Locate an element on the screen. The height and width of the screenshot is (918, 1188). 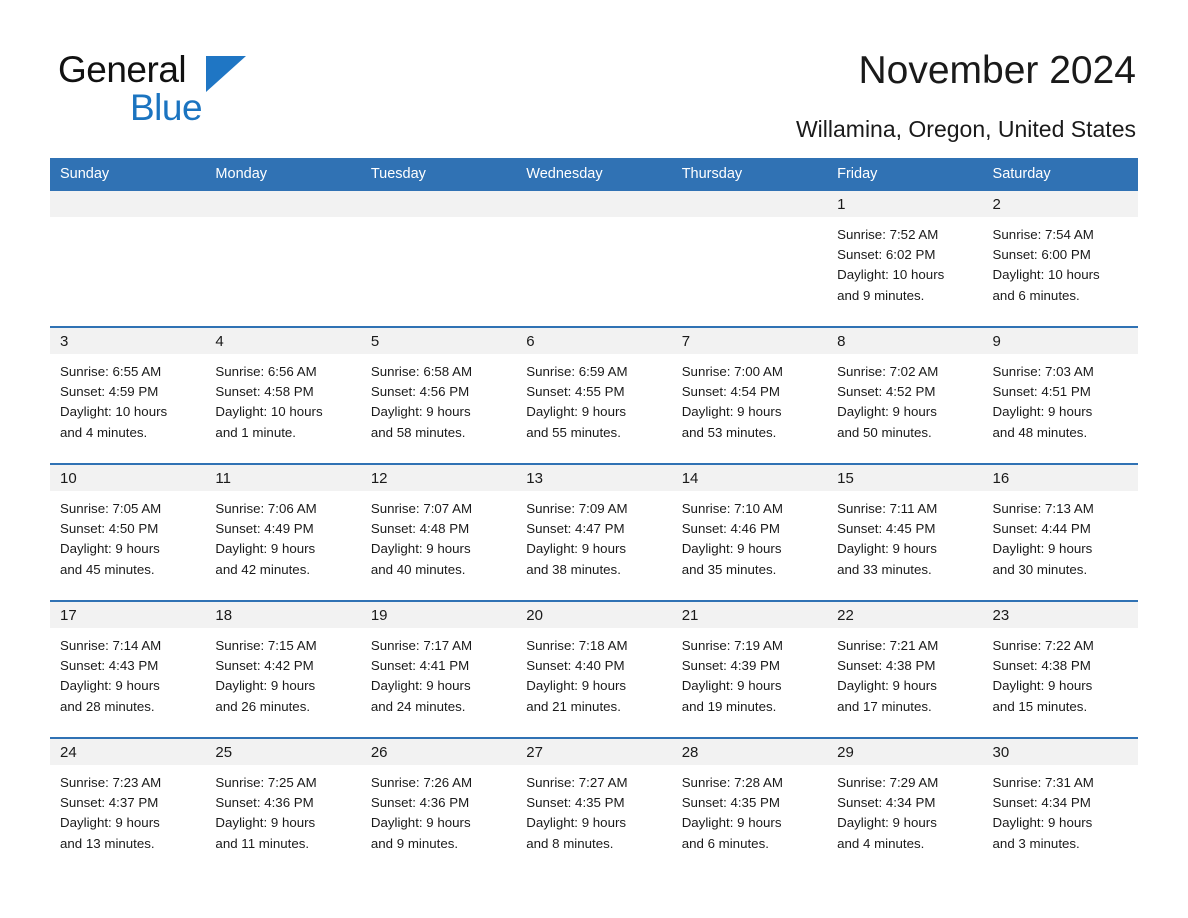
general-blue-logo: General Blue is located at coordinates (208, 89).